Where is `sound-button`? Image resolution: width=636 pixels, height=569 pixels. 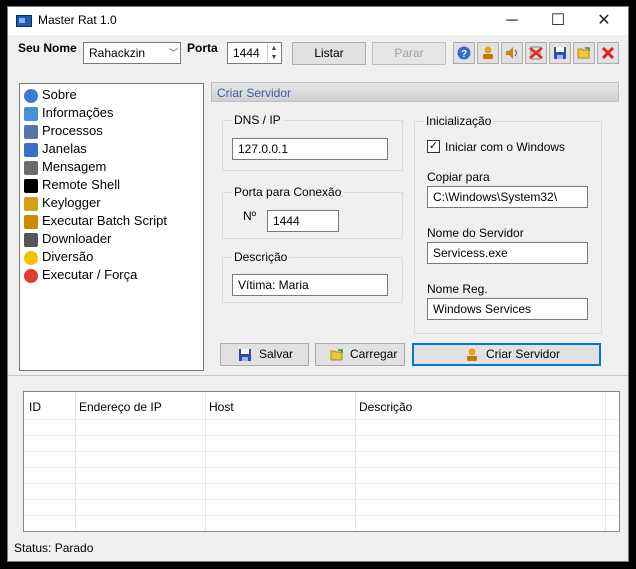 sound-button is located at coordinates (512, 53).